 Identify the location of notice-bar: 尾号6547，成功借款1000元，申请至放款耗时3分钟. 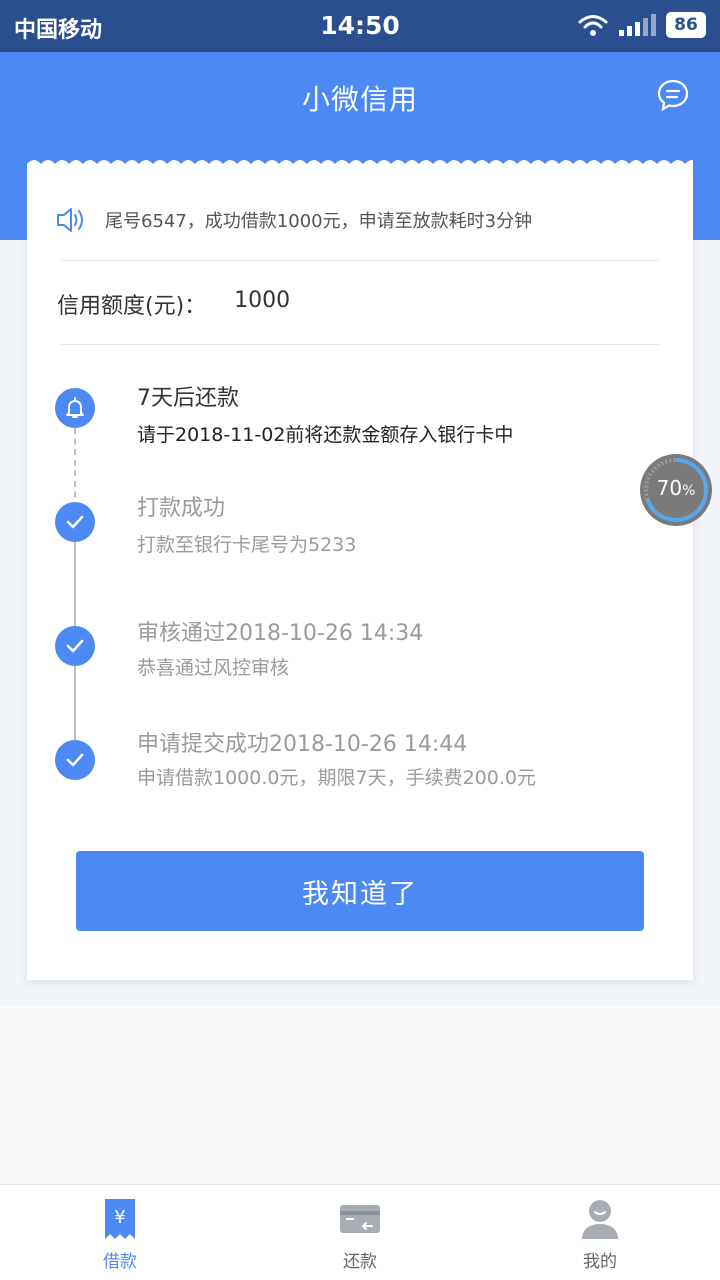
(293, 220).